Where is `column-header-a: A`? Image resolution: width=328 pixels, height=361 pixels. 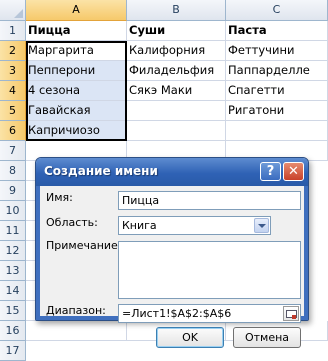 column-header-a: A is located at coordinates (76, 10).